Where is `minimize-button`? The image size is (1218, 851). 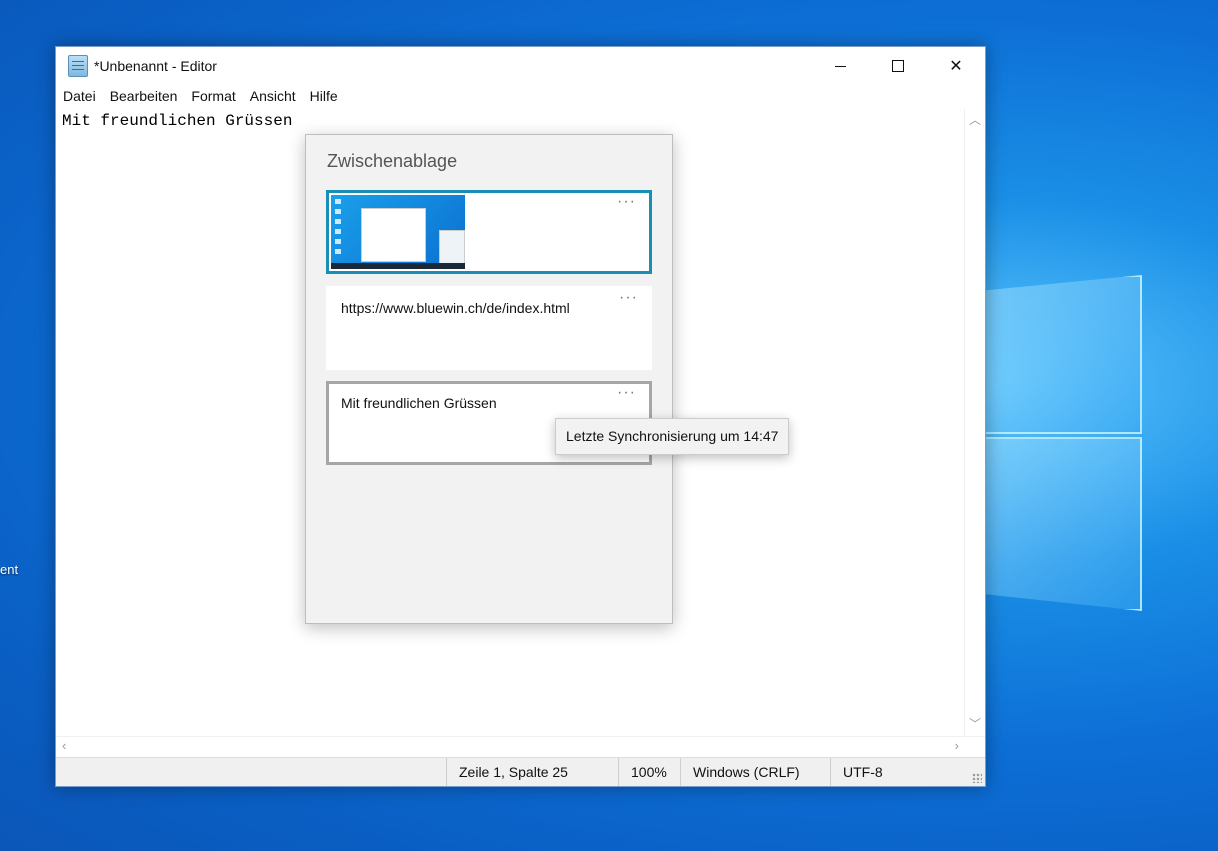
minimize-button is located at coordinates (840, 66).